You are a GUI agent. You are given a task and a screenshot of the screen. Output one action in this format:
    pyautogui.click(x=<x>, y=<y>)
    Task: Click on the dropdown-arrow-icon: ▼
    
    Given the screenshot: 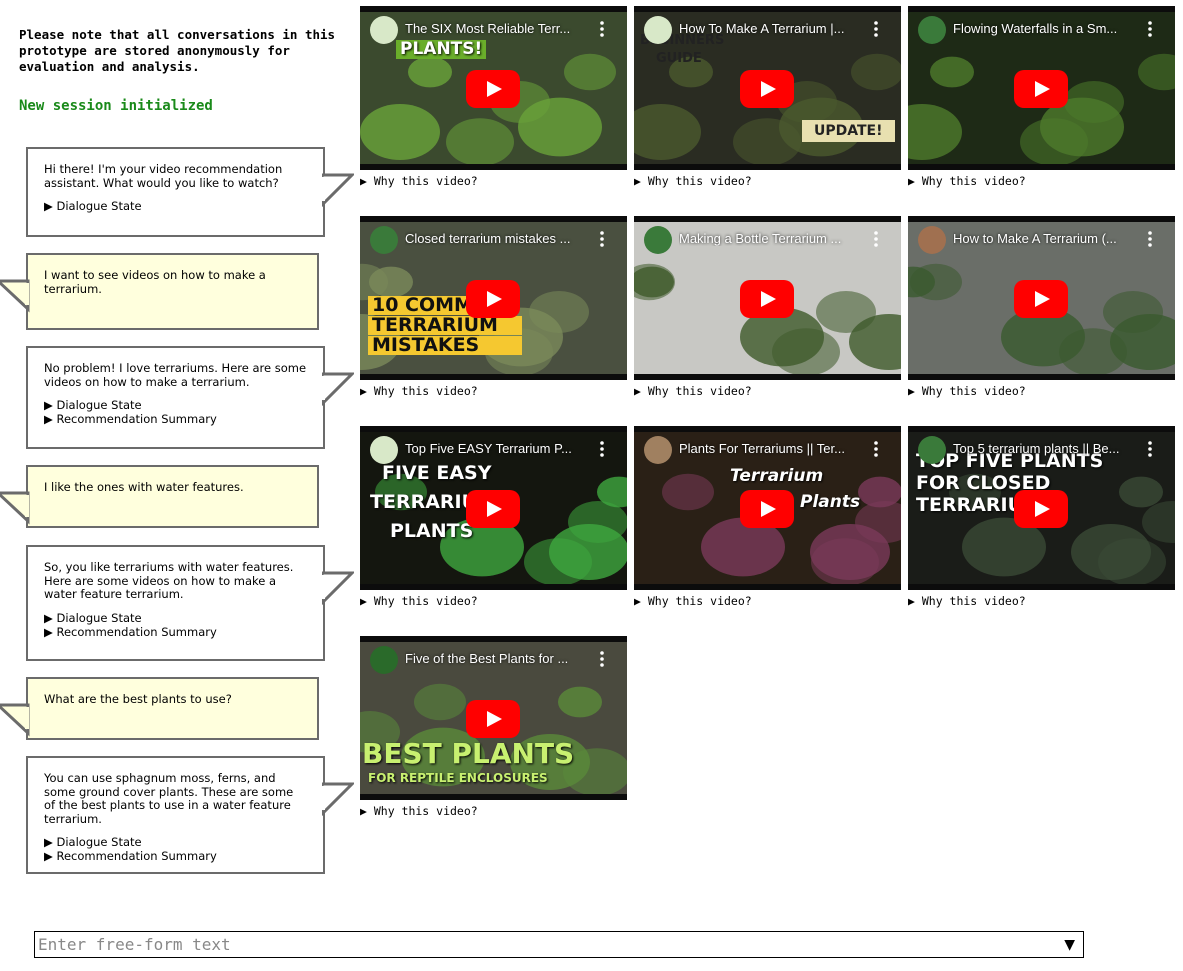 What is the action you would take?
    pyautogui.click(x=1069, y=945)
    